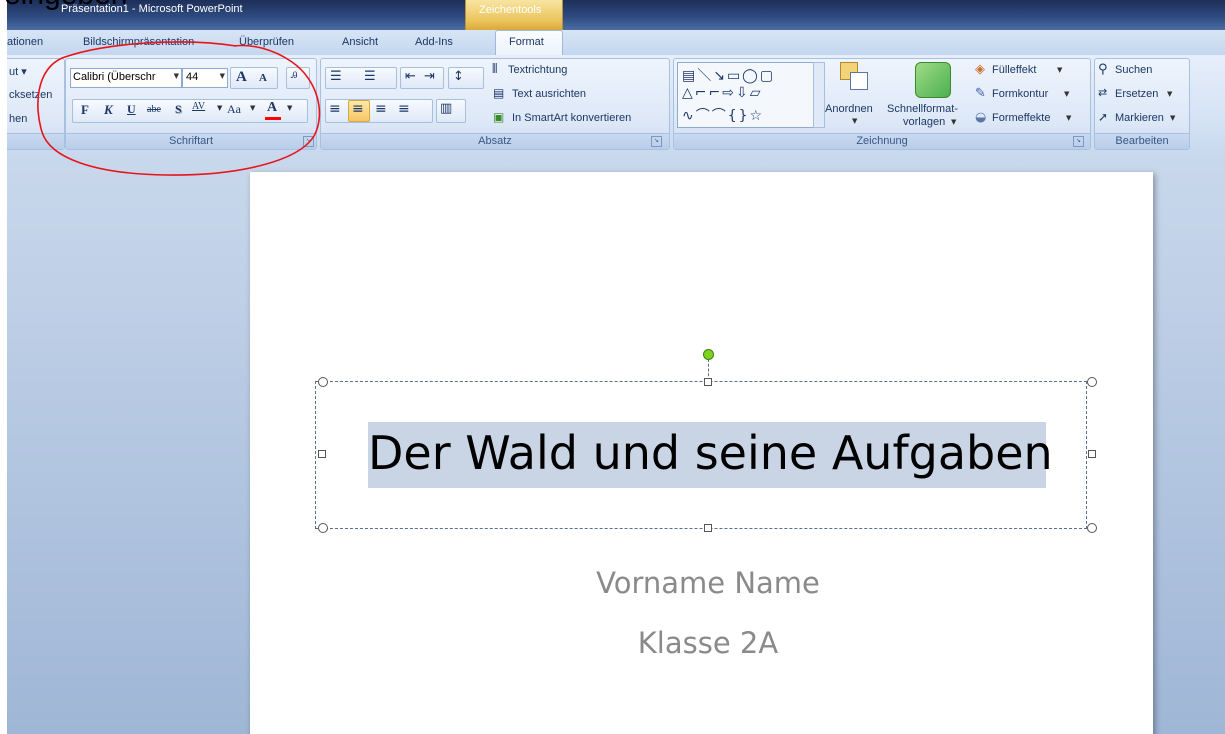 The image size is (1225, 734). I want to click on columns-button: ▥, so click(451, 111).